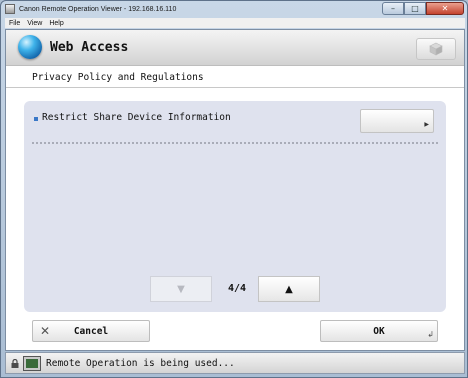 The width and height of the screenshot is (468, 378). I want to click on setting-row-restrict-share: Restrict Share Device Information ▶, so click(237, 121).